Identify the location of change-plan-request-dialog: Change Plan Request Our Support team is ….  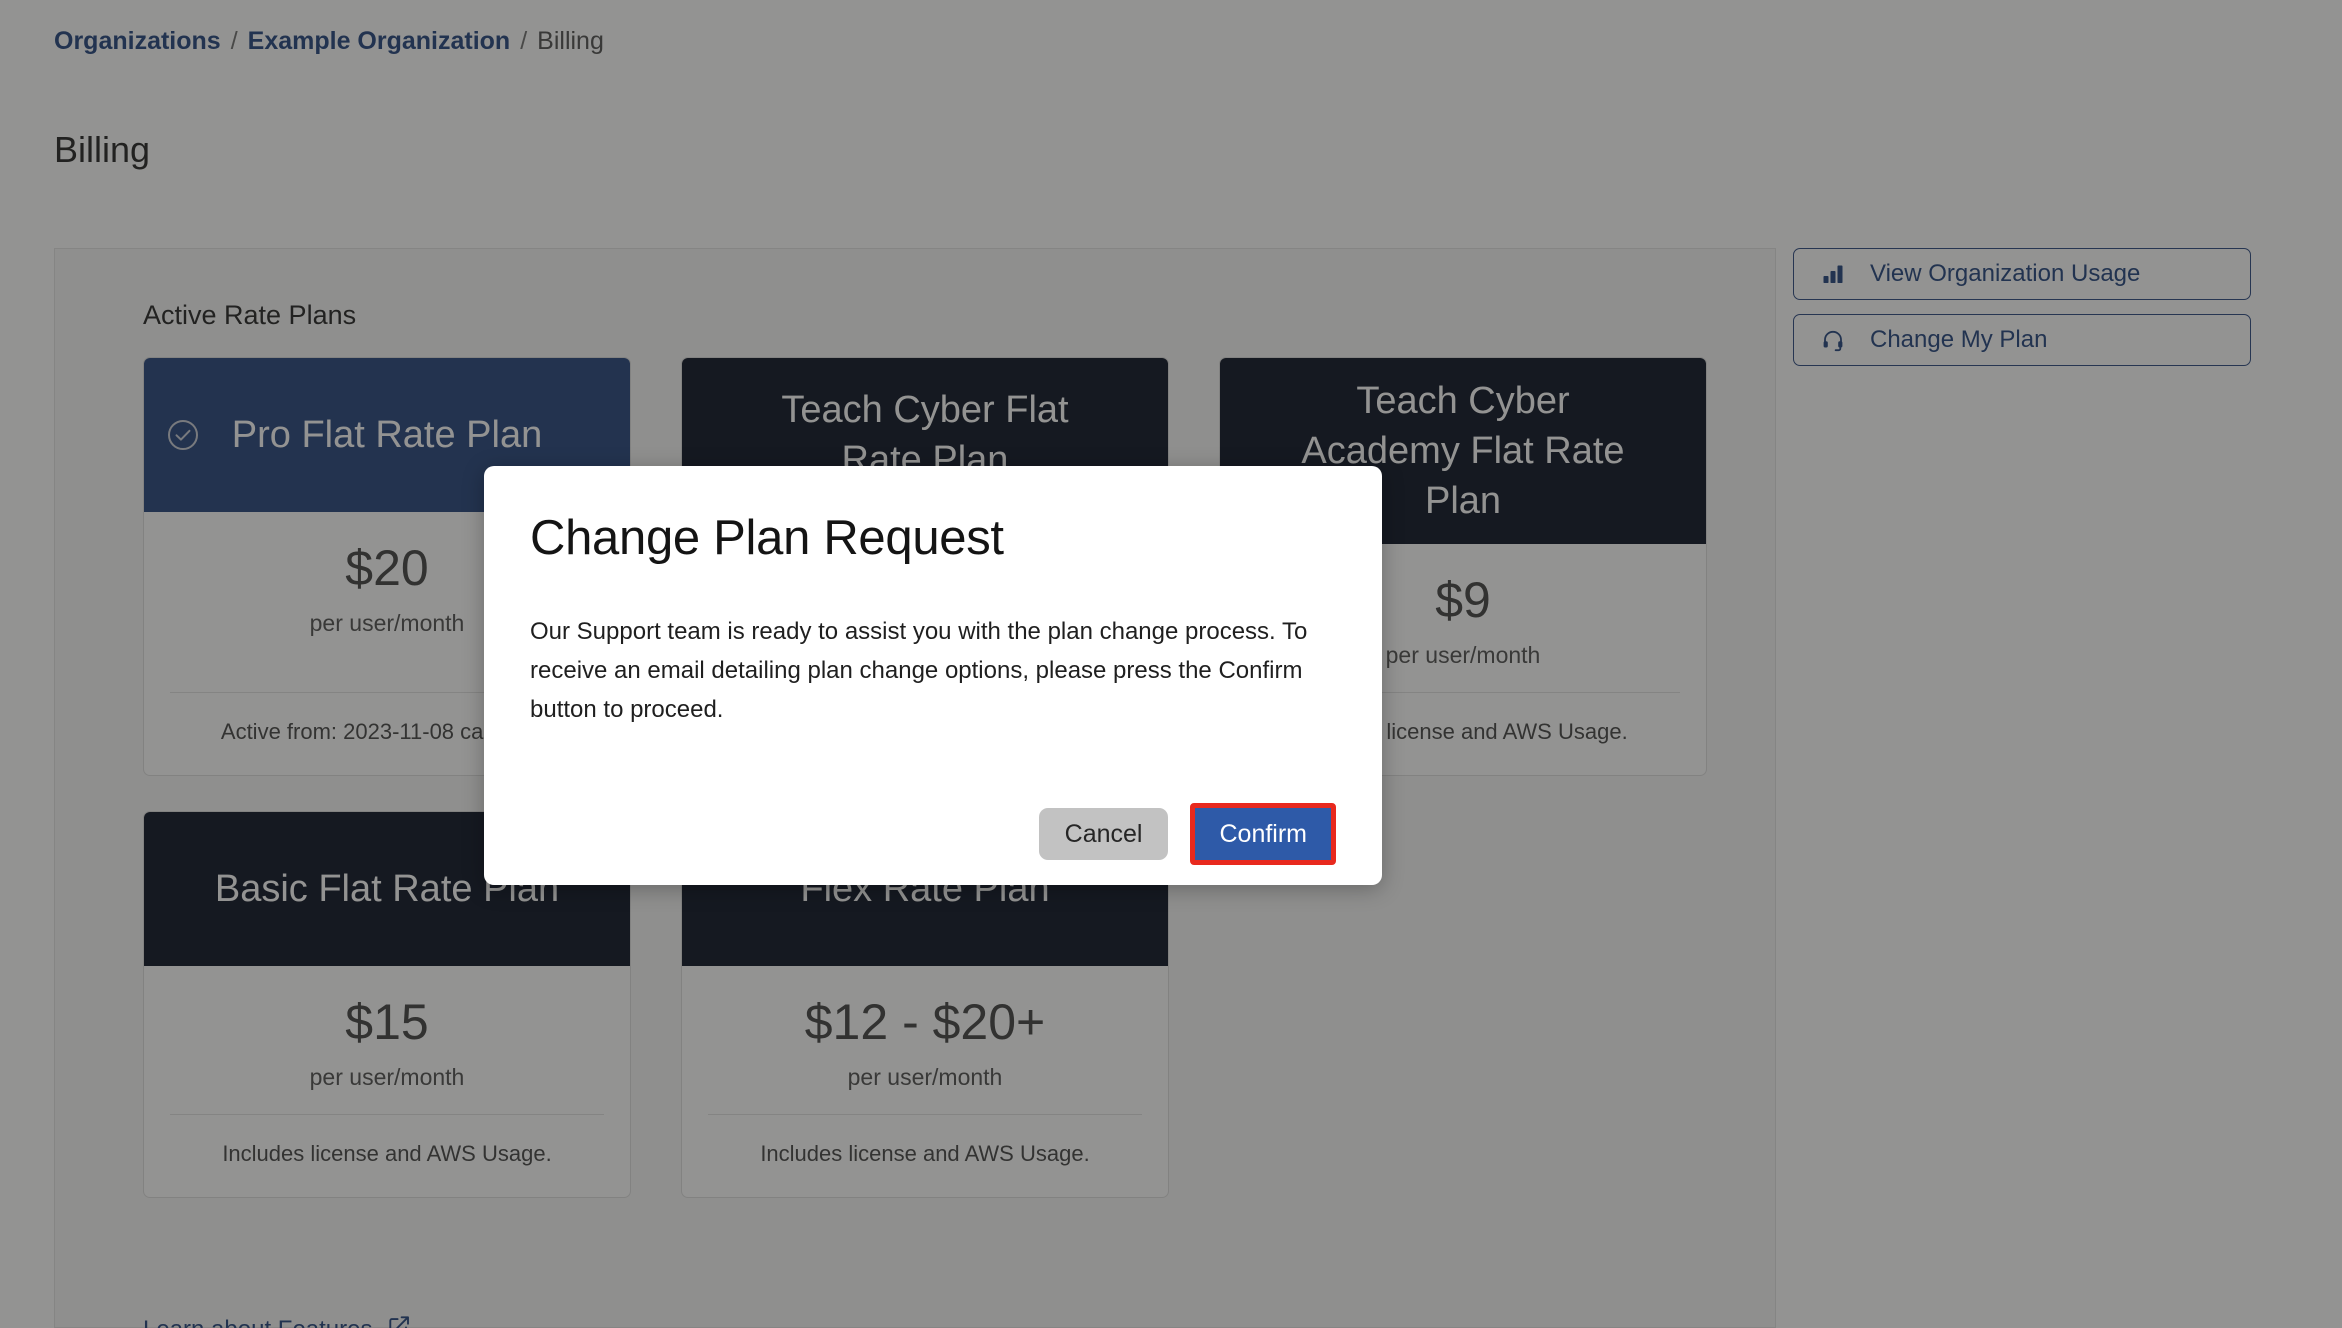
(933, 675).